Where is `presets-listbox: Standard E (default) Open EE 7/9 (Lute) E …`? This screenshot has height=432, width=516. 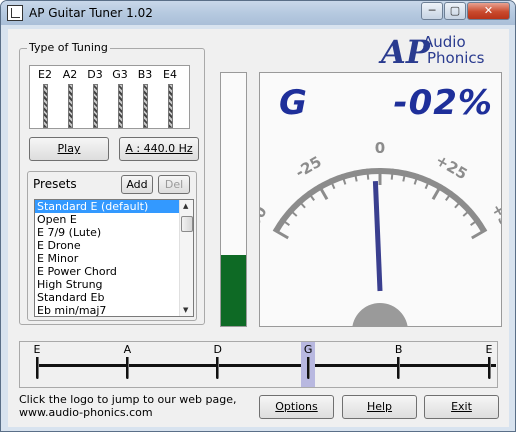
presets-listbox: Standard E (default) Open EE 7/9 (Lute) E … is located at coordinates (114, 258).